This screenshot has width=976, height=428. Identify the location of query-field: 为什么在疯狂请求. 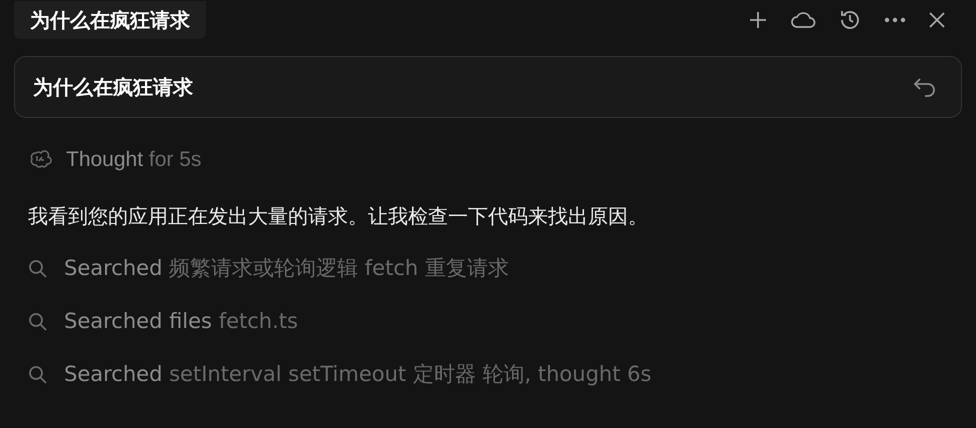
(488, 87).